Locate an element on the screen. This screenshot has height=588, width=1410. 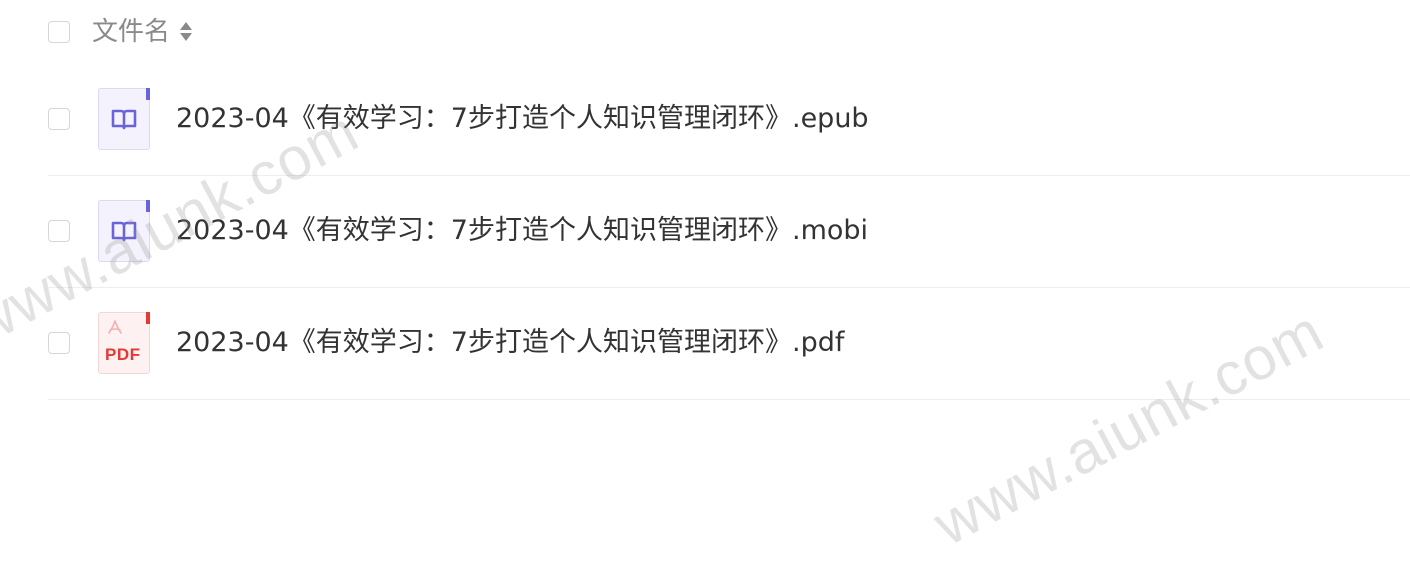
file-name: 2023-04《有效学习：7步打造个人知识管理闭环》.epub is located at coordinates (522, 119).